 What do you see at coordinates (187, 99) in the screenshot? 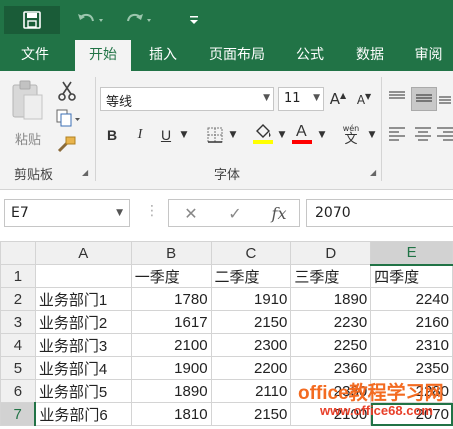
I see `font-name-select: 等线 ▼` at bounding box center [187, 99].